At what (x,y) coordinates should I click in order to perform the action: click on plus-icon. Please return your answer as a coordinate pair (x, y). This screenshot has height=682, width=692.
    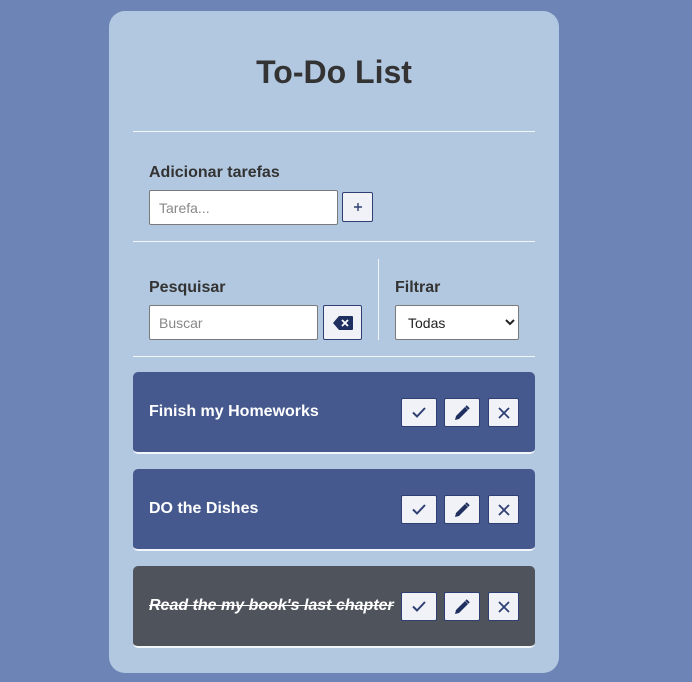
    Looking at the image, I should click on (357, 207).